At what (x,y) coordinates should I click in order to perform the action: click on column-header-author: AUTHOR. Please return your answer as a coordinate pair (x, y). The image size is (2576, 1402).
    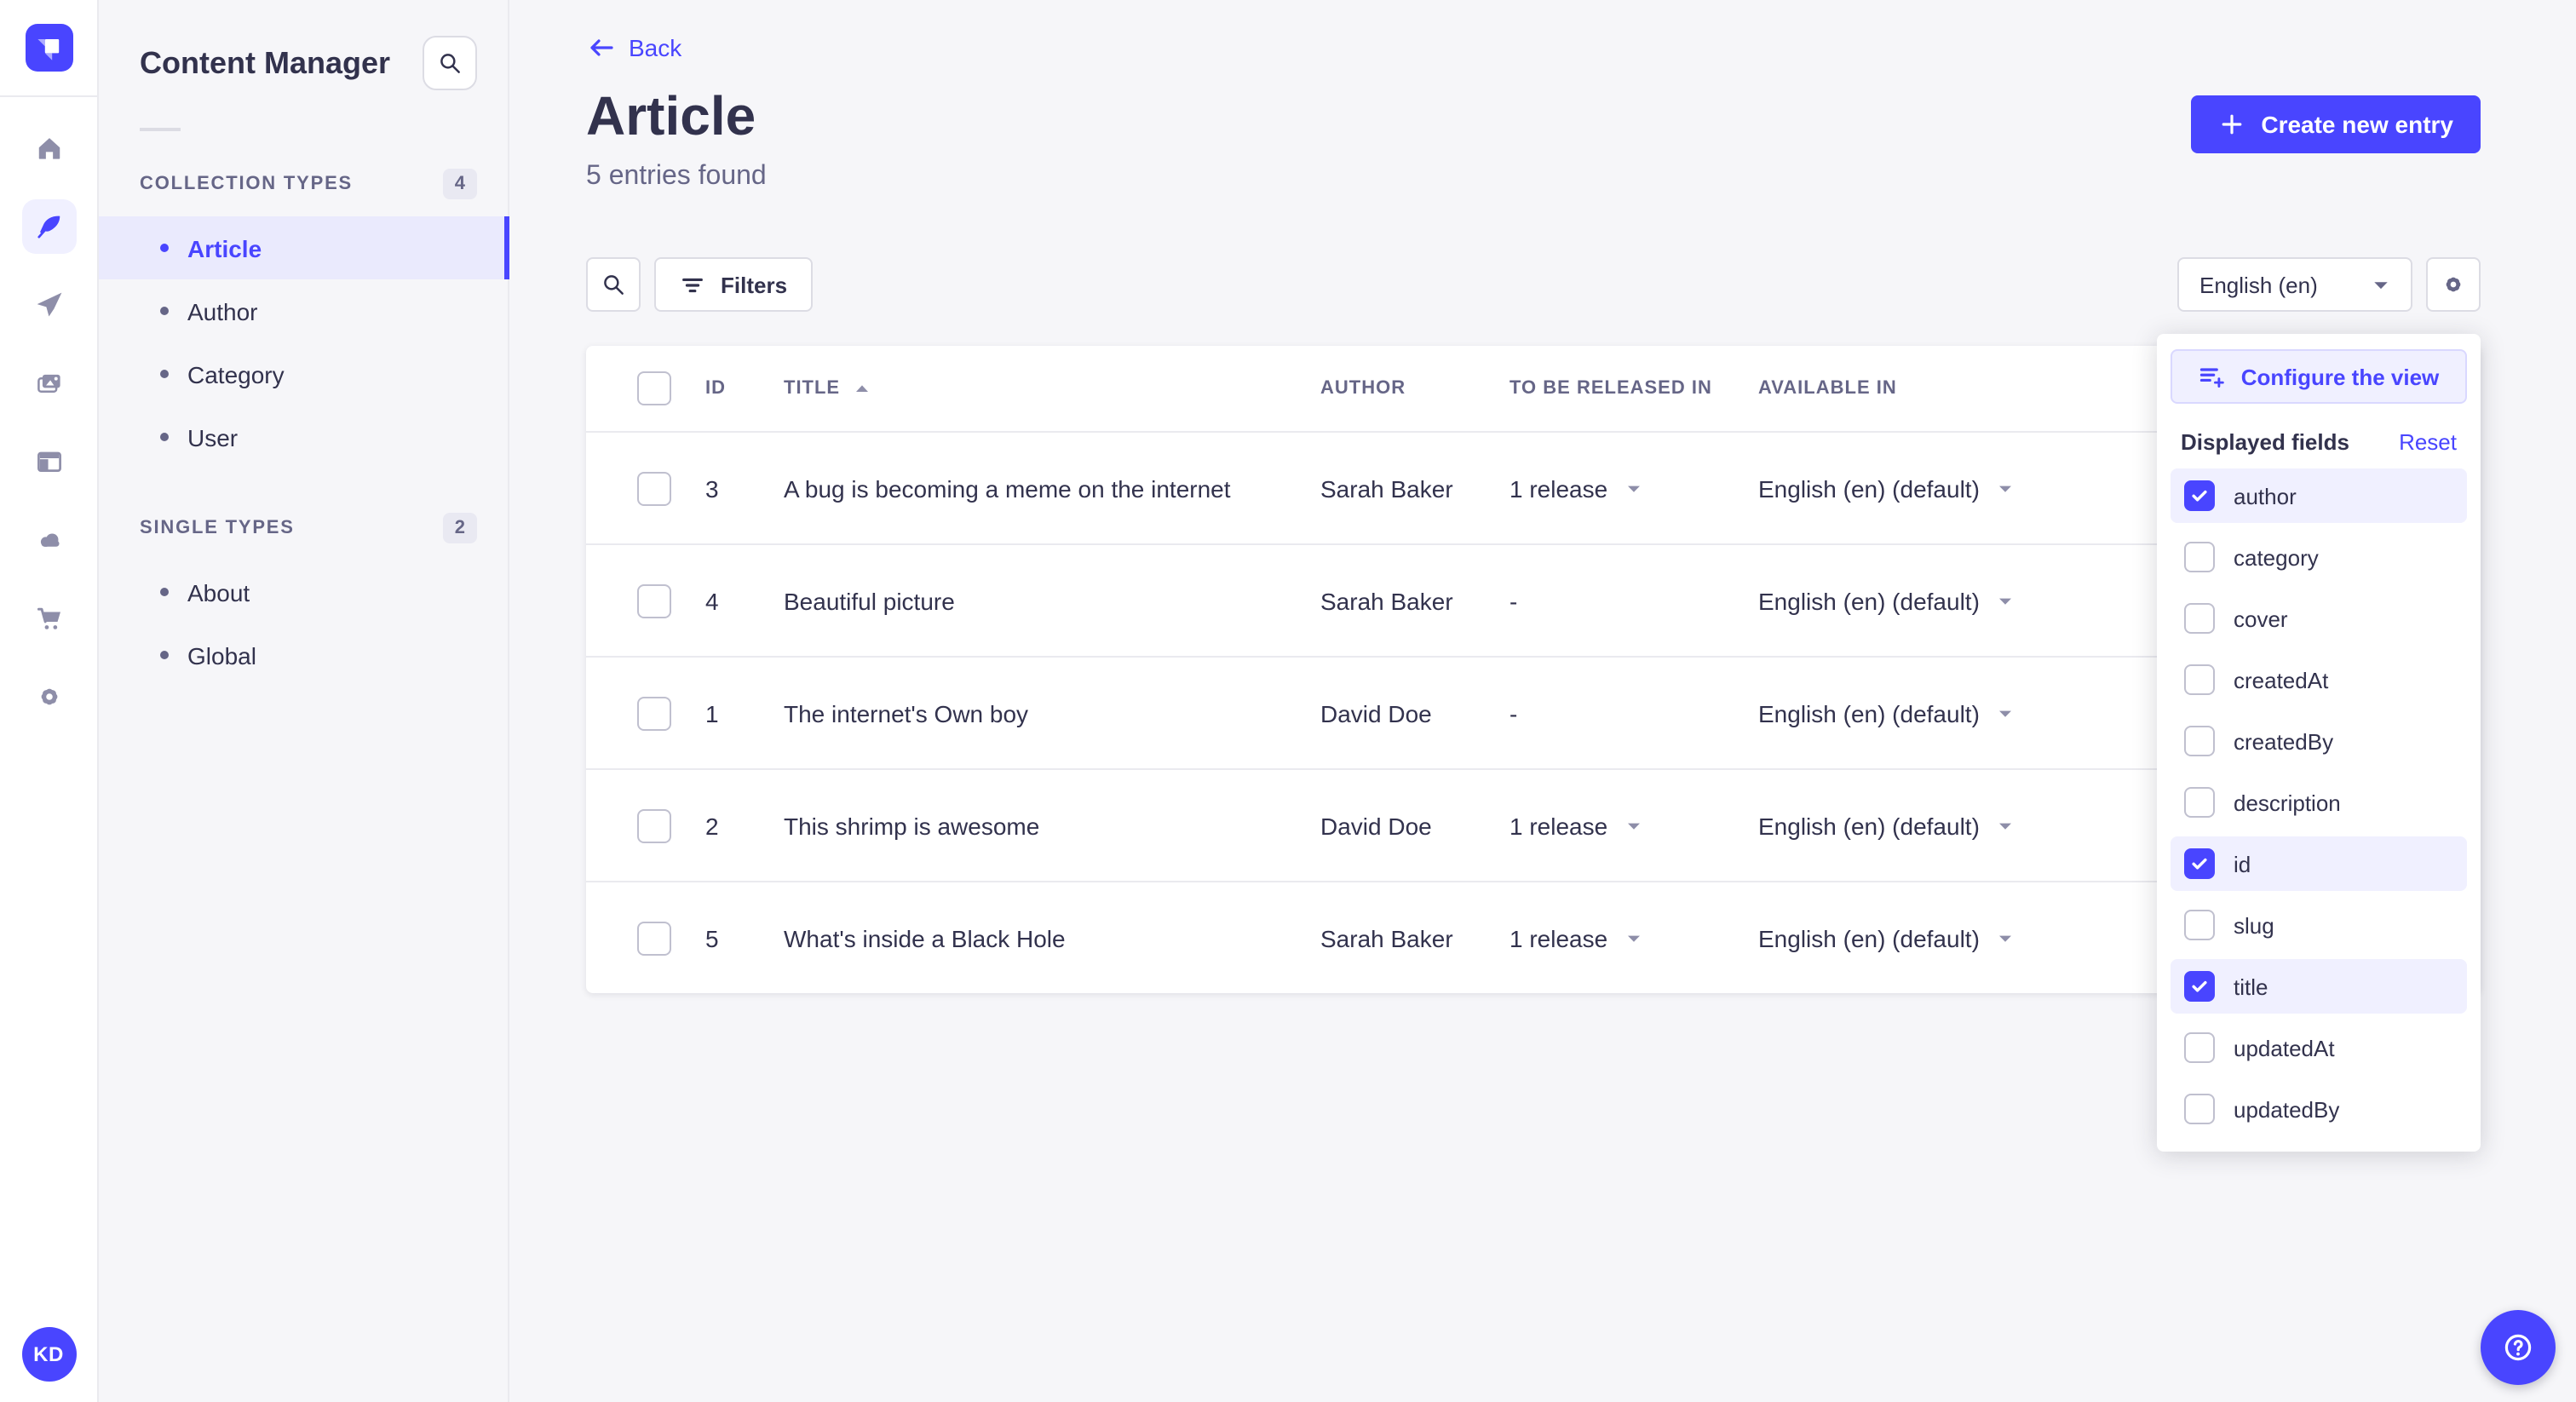
    Looking at the image, I should click on (1415, 388).